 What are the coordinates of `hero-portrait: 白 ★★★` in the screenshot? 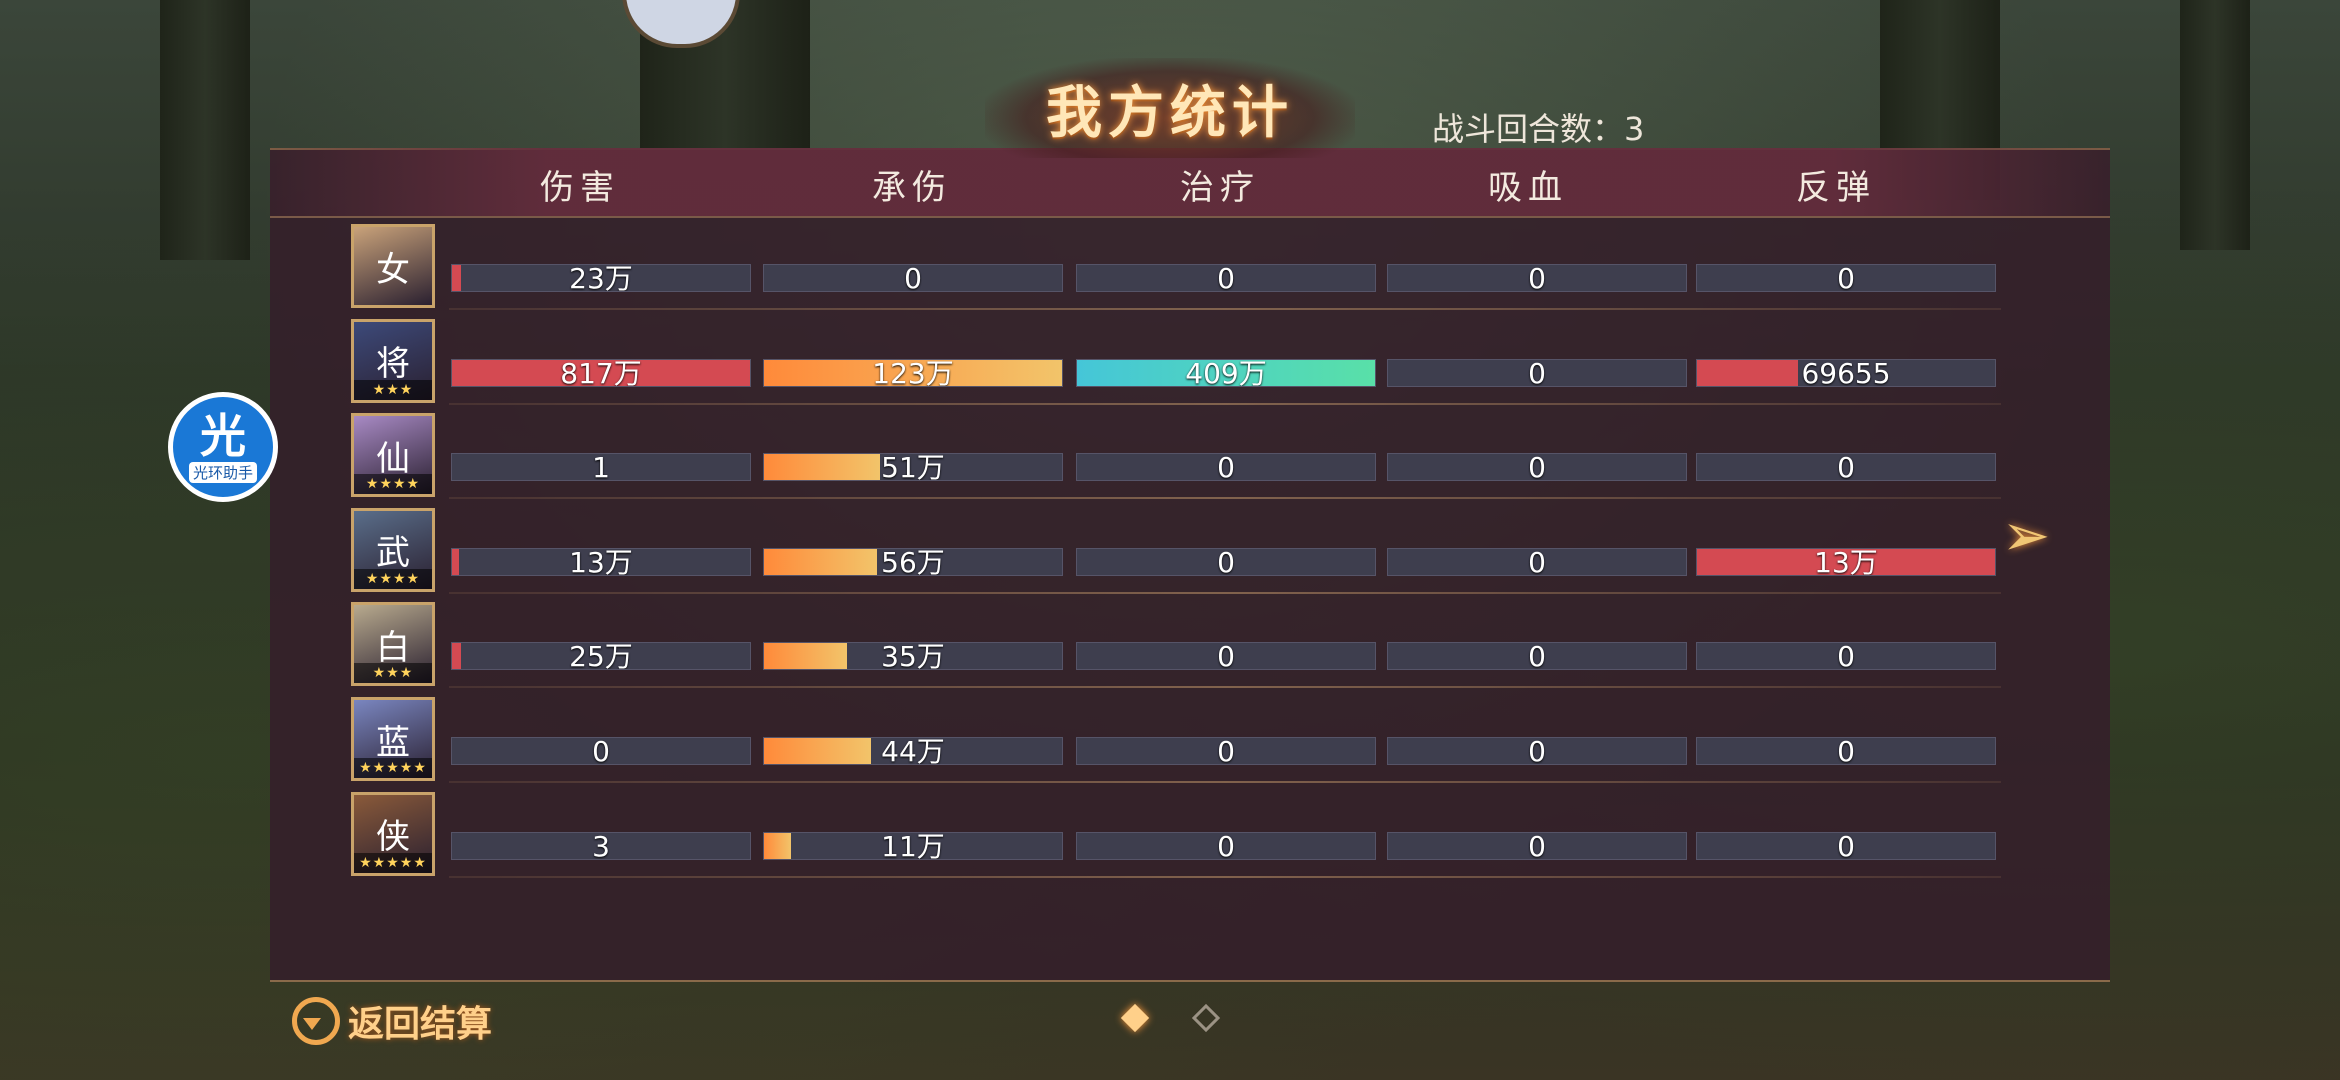 It's located at (393, 644).